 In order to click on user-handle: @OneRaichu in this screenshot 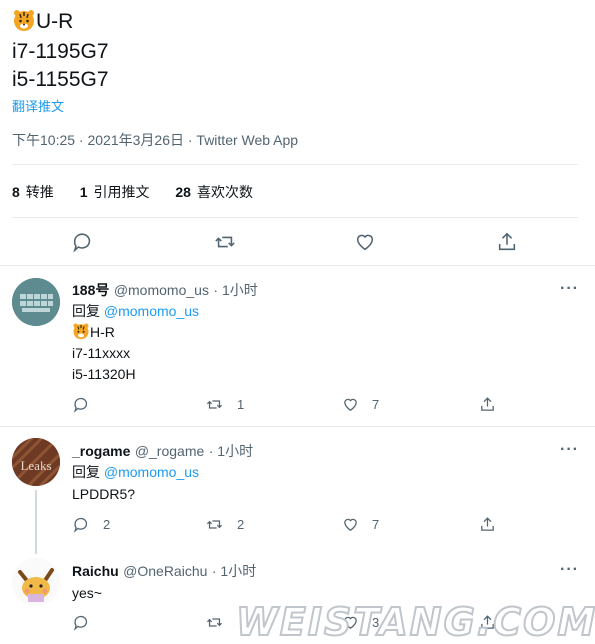, I will do `click(165, 571)`.